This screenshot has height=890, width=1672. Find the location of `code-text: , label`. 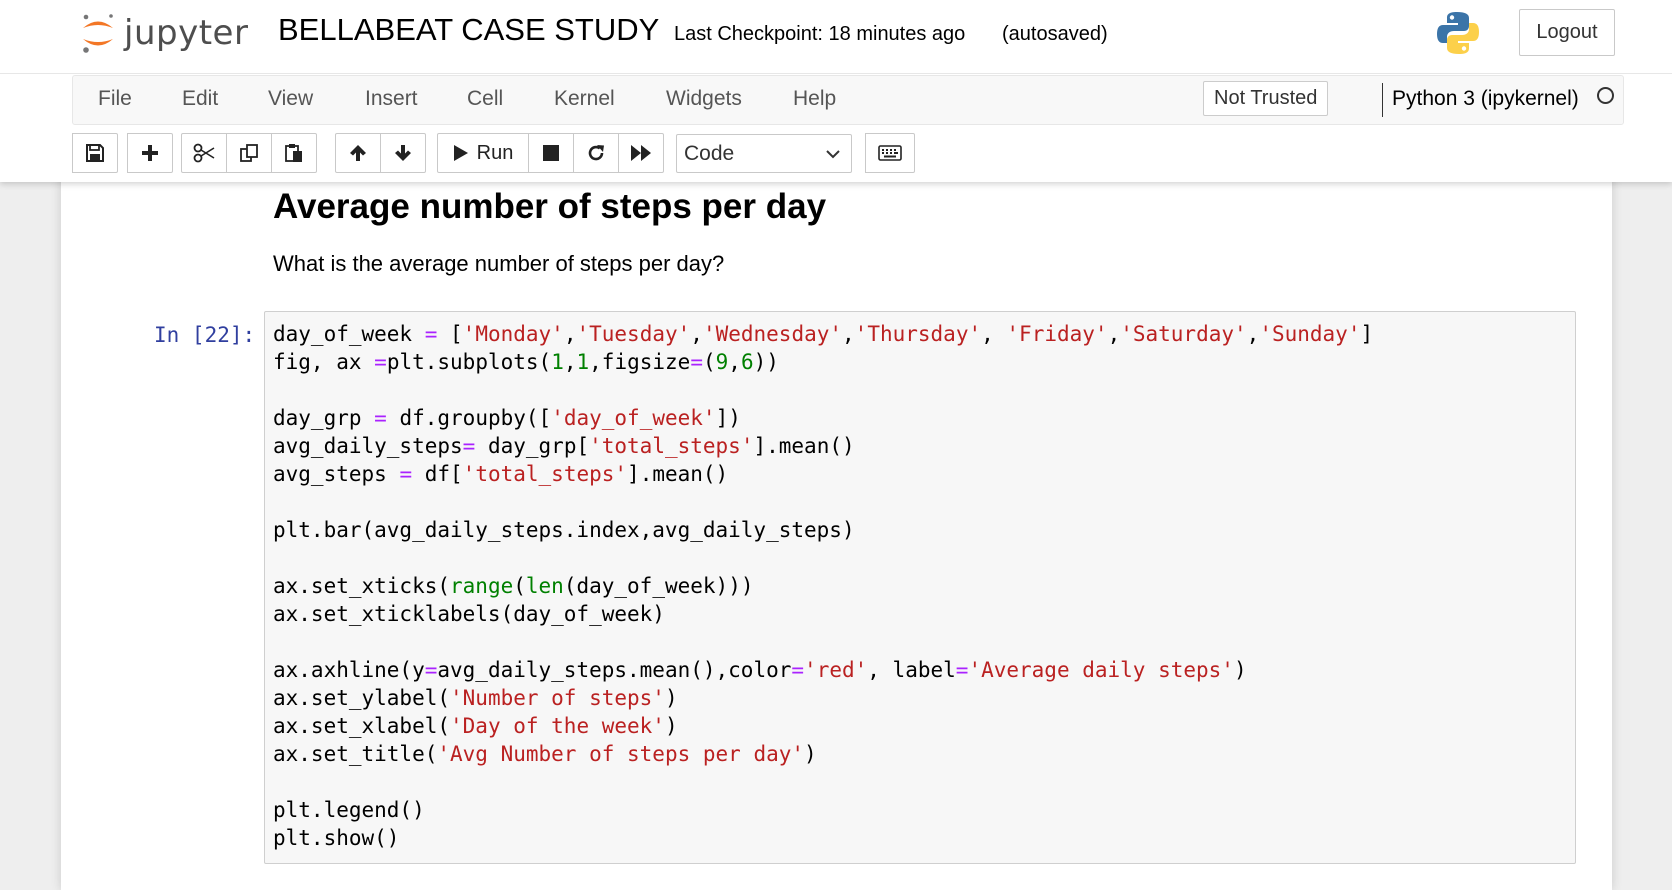

code-text: , label is located at coordinates (911, 670).